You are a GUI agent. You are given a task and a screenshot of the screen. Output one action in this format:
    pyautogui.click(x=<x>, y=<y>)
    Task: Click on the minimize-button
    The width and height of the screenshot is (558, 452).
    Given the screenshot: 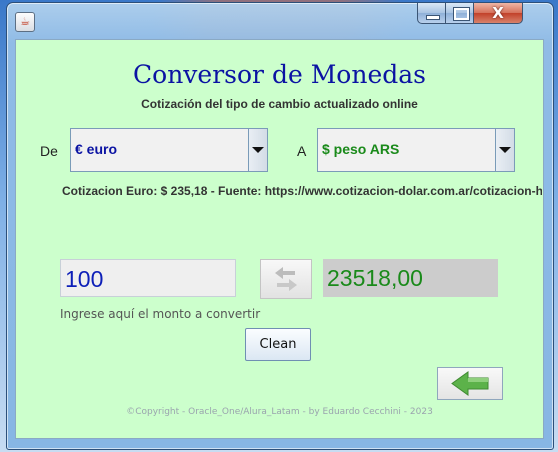 What is the action you would take?
    pyautogui.click(x=432, y=13)
    